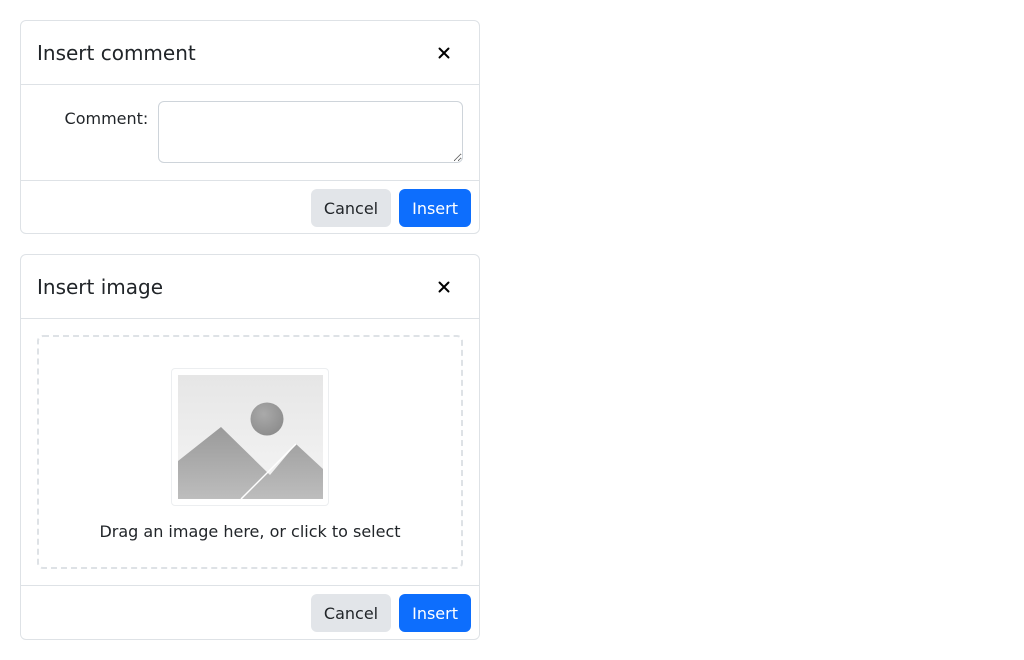  What do you see at coordinates (100, 286) in the screenshot?
I see `image-dialog-title: Insert image` at bounding box center [100, 286].